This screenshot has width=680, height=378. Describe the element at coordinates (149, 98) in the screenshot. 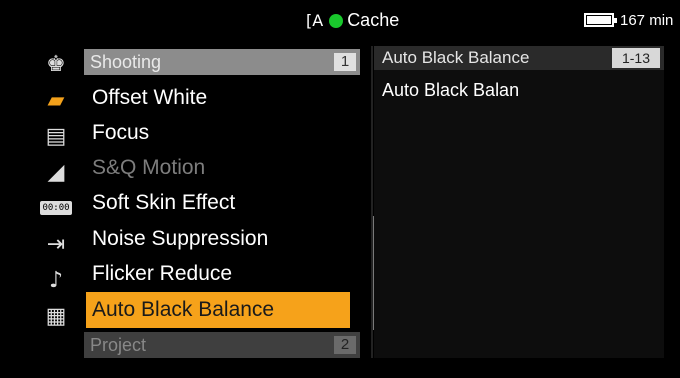

I see `menu-item-offset-white: Offset White` at that location.